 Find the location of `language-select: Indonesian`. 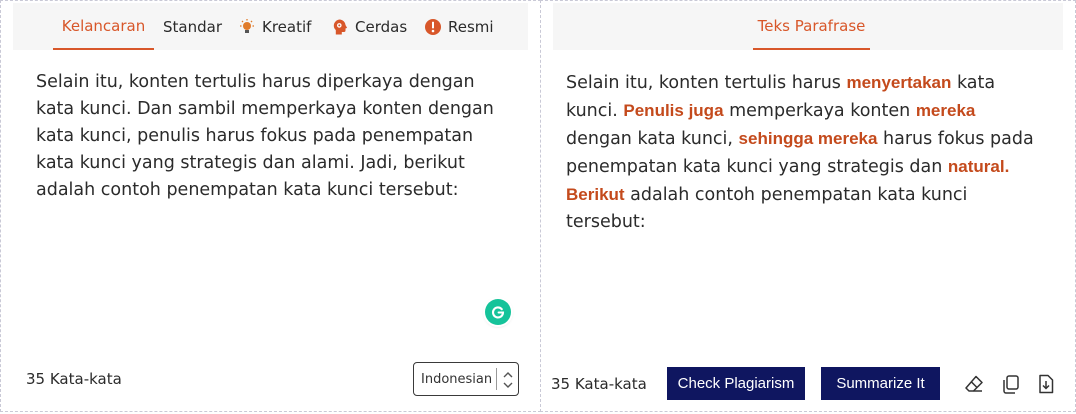

language-select: Indonesian is located at coordinates (466, 379).